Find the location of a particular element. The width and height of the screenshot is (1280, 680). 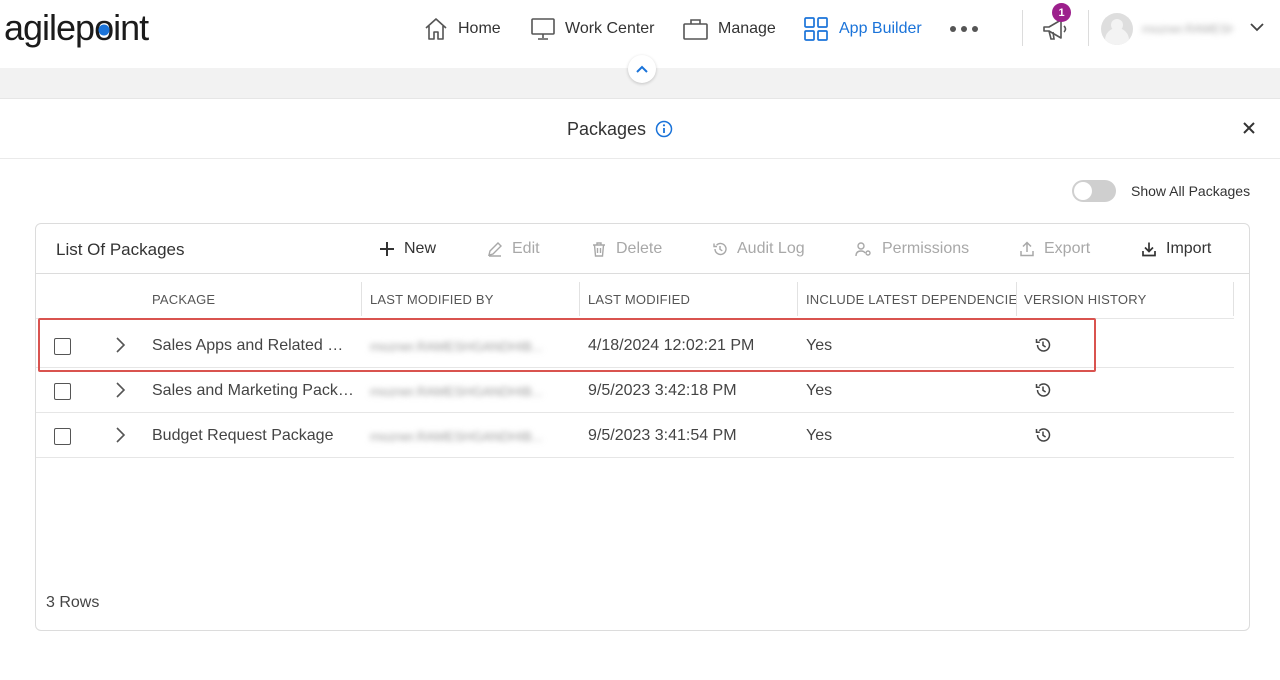

export-button: Export is located at coordinates (1054, 249).